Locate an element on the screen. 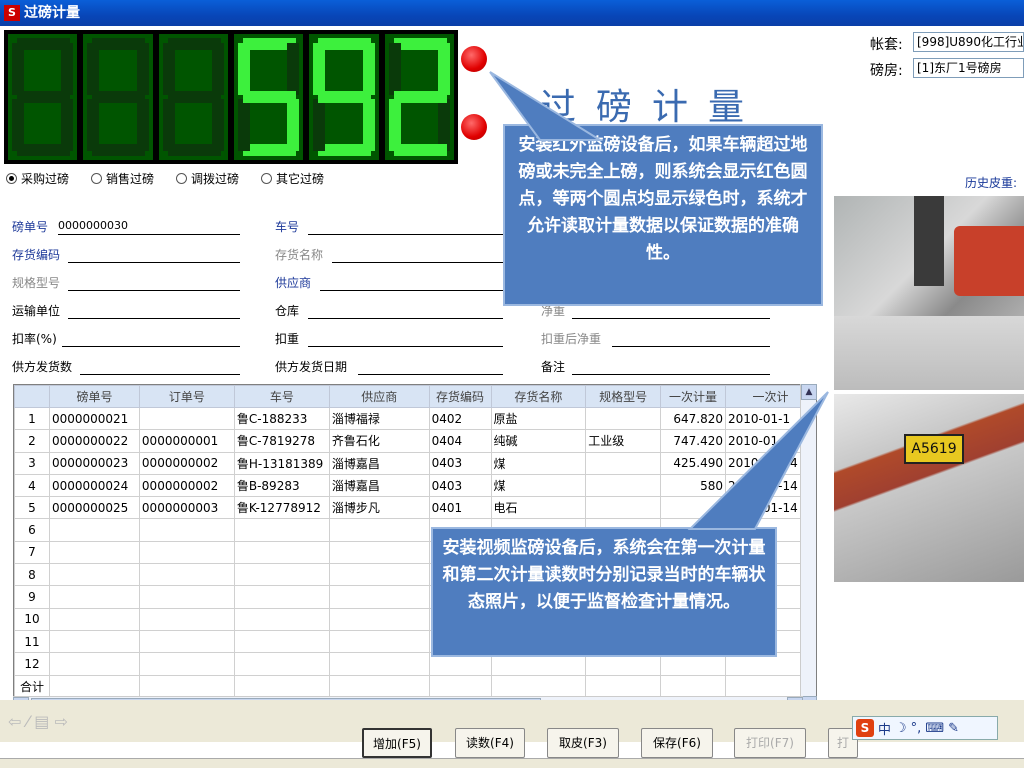 Image resolution: width=1024 pixels, height=768 pixels. table-cell: 0000000003 is located at coordinates (186, 508).